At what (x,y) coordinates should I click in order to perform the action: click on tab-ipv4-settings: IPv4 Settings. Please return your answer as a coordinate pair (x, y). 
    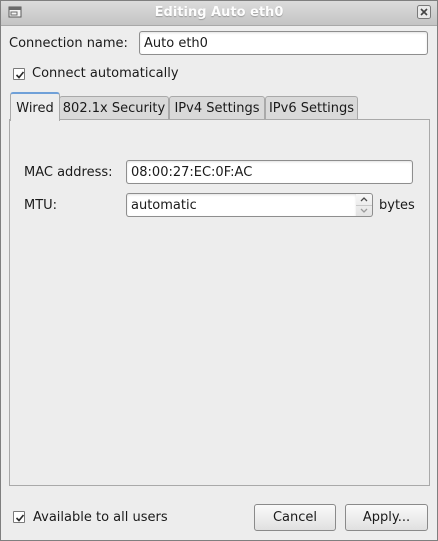
    Looking at the image, I should click on (217, 108).